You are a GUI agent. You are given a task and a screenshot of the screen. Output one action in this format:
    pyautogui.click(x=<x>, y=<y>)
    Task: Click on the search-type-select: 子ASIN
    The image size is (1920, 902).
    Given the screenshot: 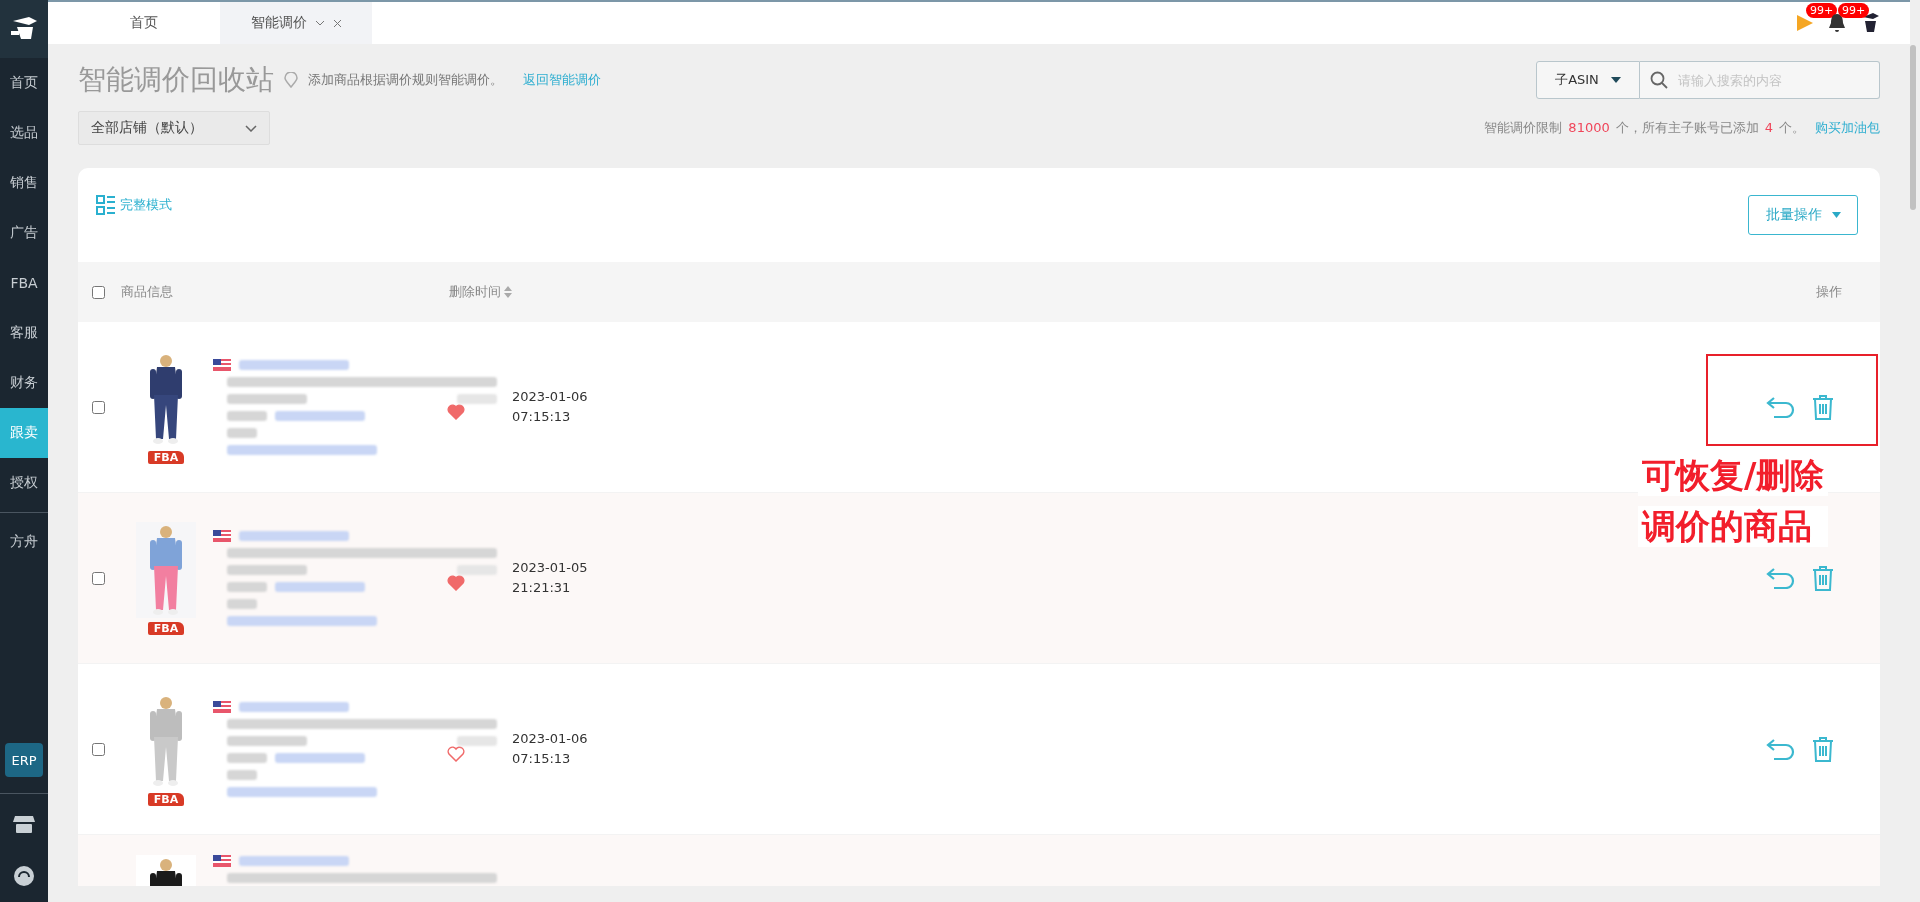 What is the action you would take?
    pyautogui.click(x=1588, y=80)
    